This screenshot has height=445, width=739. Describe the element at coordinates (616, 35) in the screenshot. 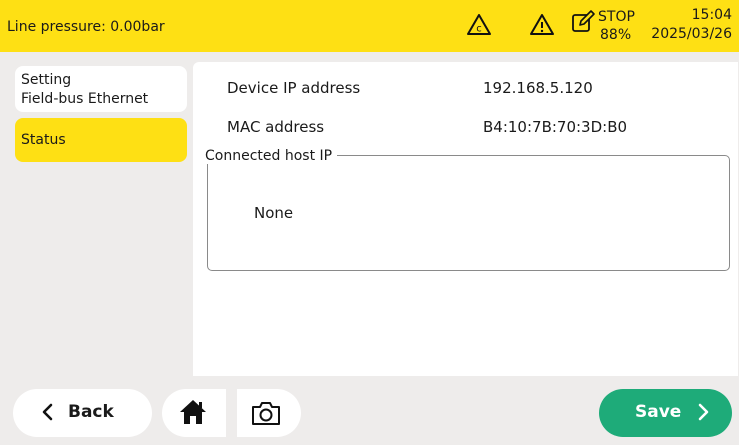

I see `stop-percent: 88%` at that location.